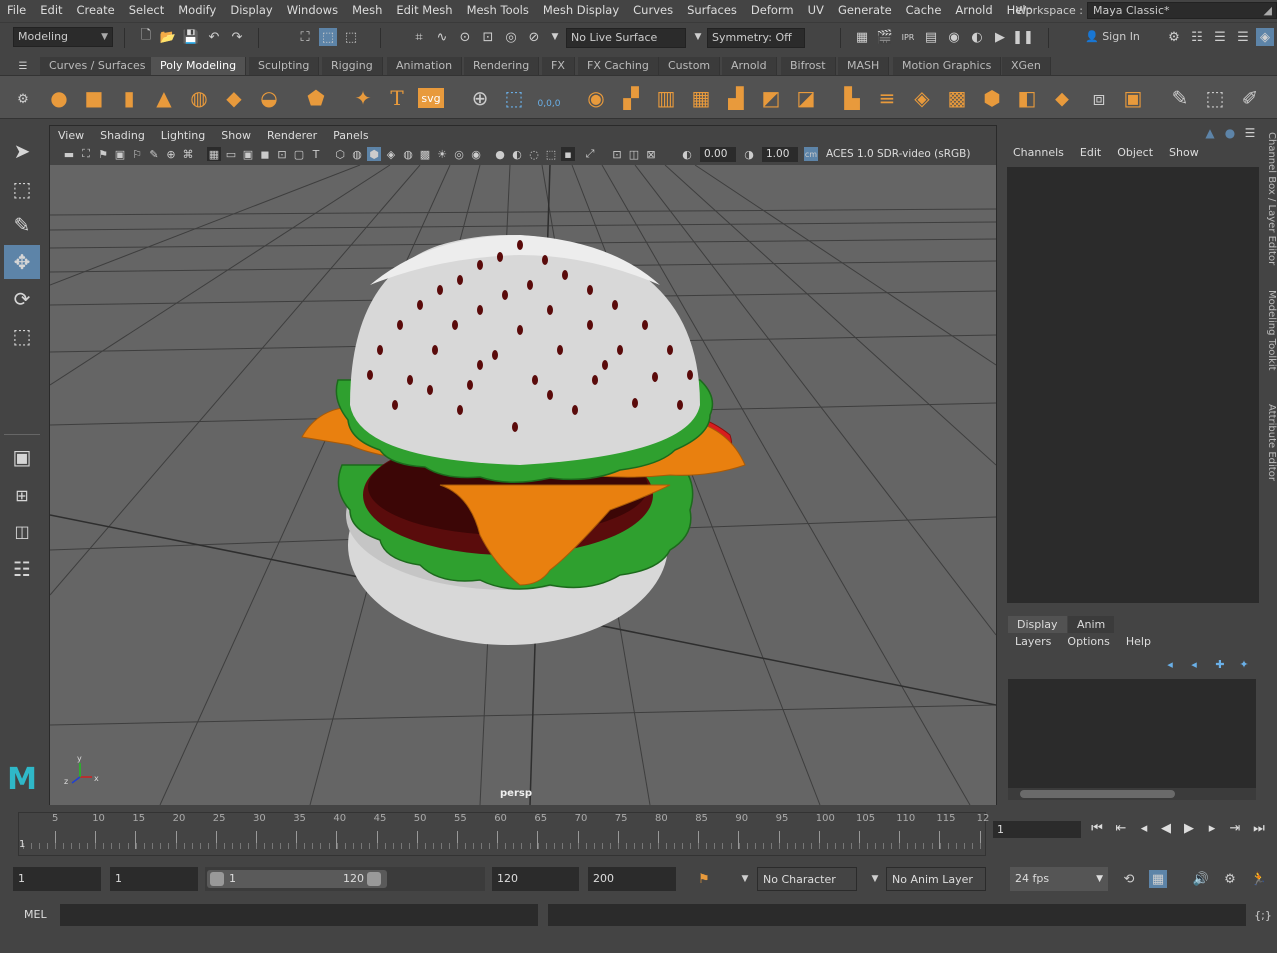 Image resolution: width=1277 pixels, height=953 pixels. Describe the element at coordinates (558, 66) in the screenshot. I see `shelf-tab-fx: FX` at that location.